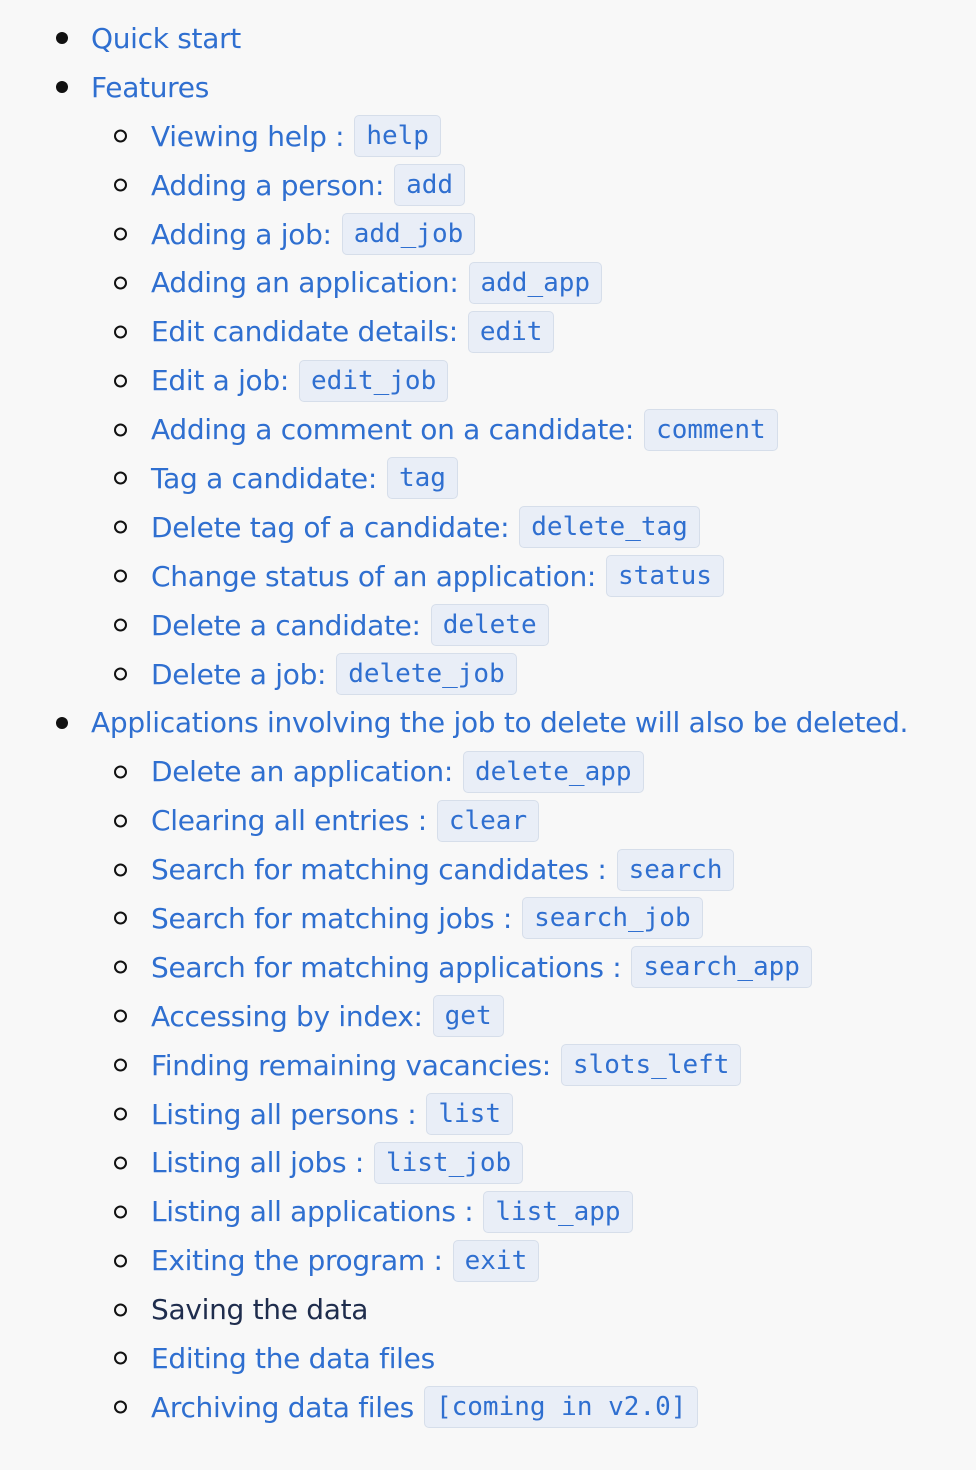 The width and height of the screenshot is (976, 1470). Describe the element at coordinates (651, 1065) in the screenshot. I see `command-code: slots_left` at that location.